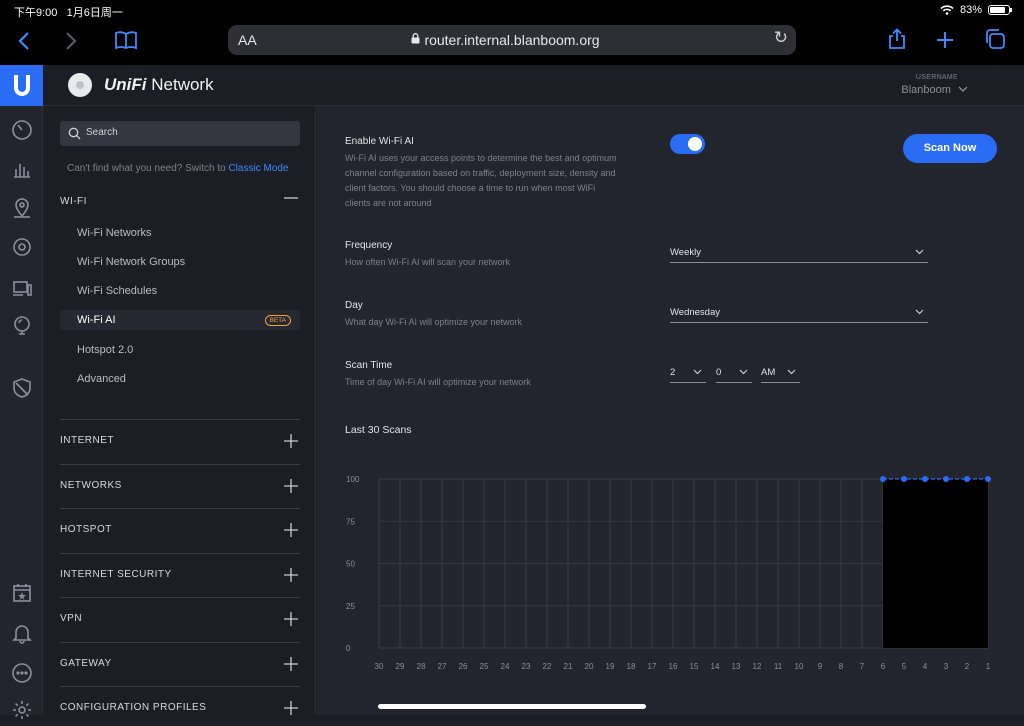 The image size is (1024, 726). I want to click on reload-icon: ↻, so click(781, 38).